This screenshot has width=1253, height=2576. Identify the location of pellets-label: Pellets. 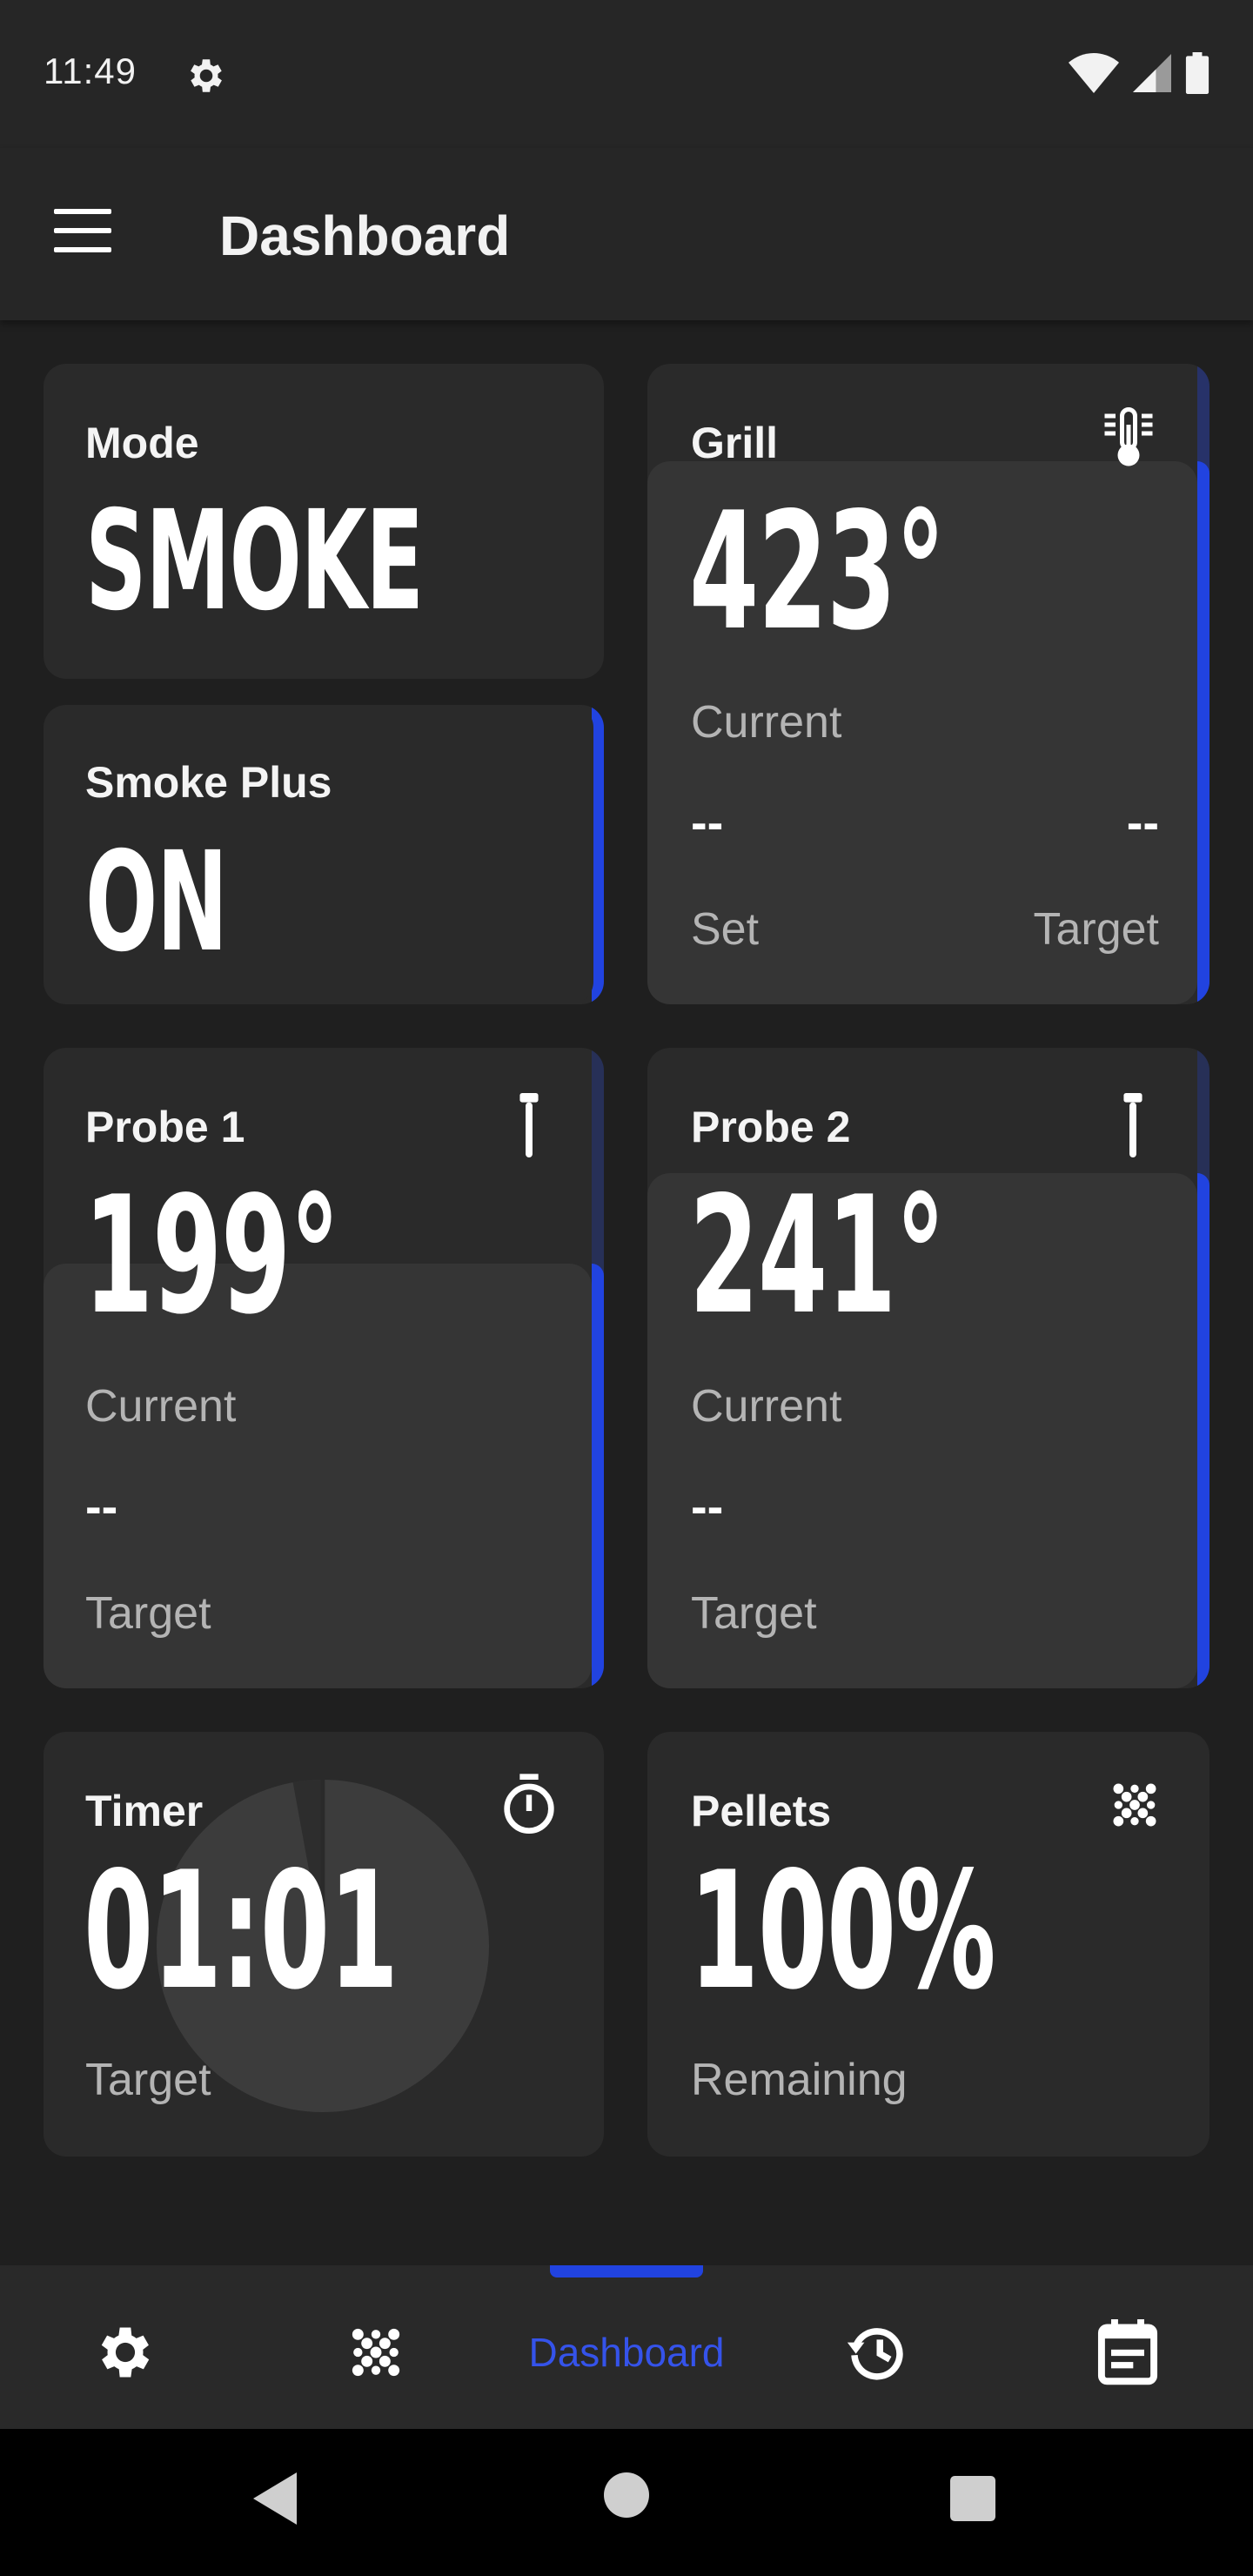
(761, 1811).